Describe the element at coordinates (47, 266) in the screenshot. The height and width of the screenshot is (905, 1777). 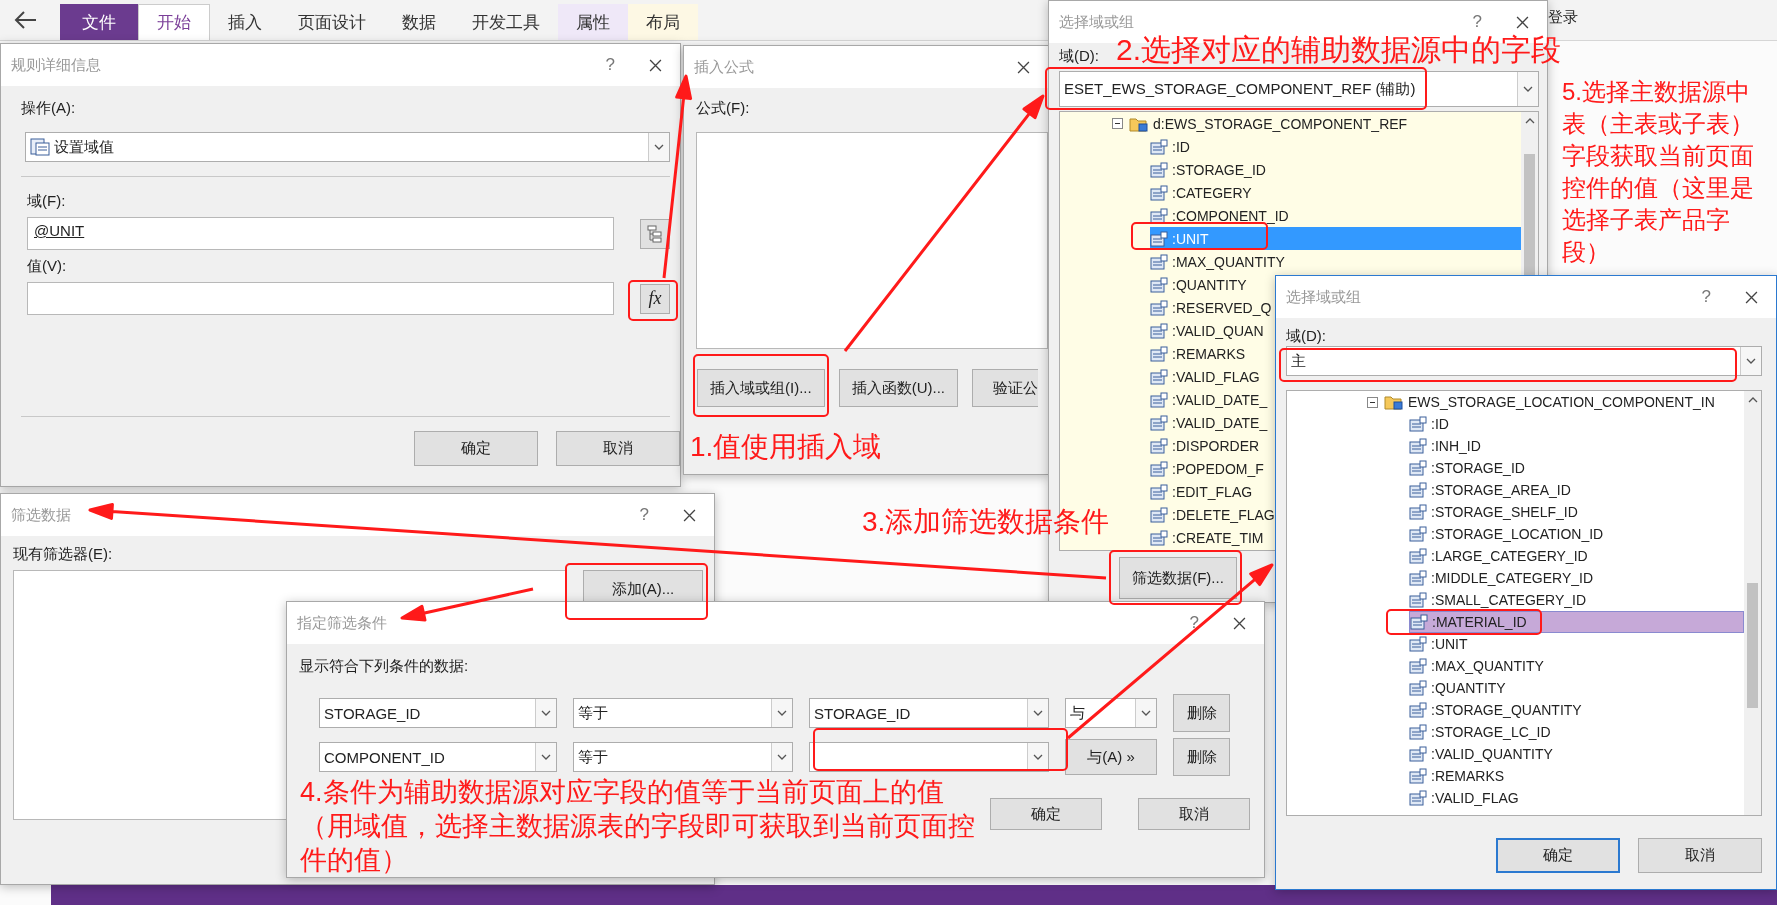
I see `value-label: 值(V):` at that location.